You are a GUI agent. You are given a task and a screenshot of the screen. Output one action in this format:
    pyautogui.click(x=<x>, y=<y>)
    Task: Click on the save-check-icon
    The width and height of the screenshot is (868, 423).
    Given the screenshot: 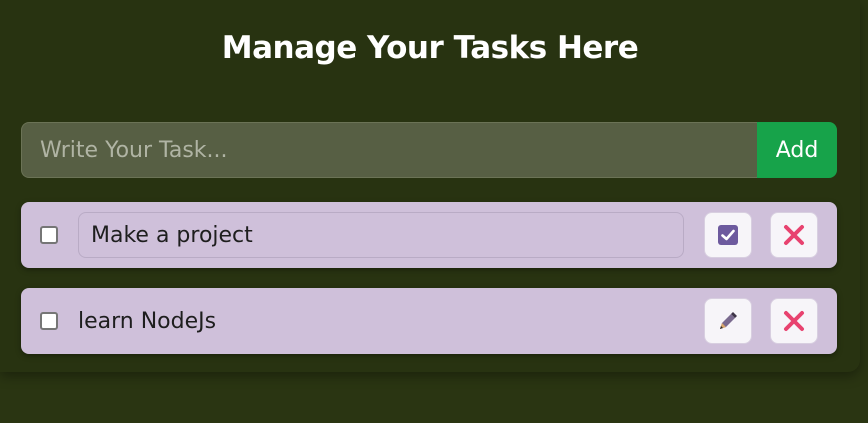 What is the action you would take?
    pyautogui.click(x=728, y=235)
    